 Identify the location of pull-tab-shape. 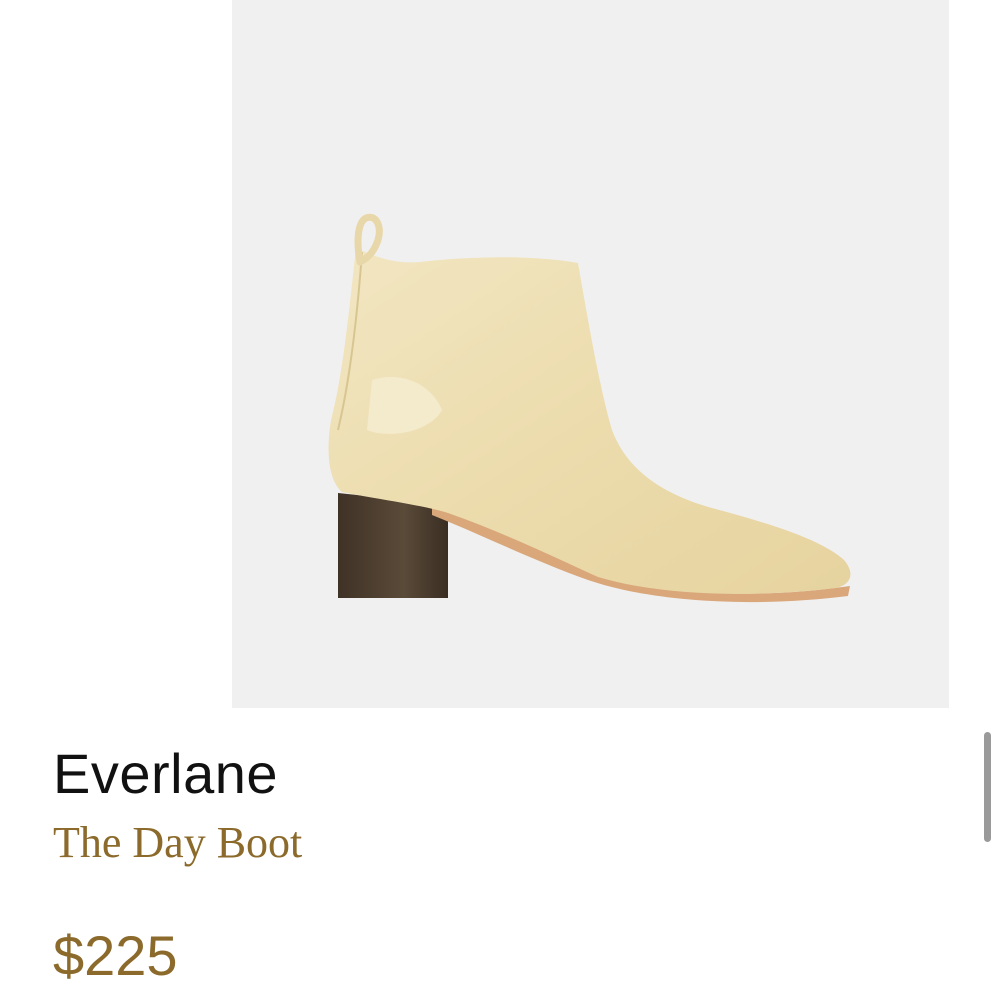
(368, 239).